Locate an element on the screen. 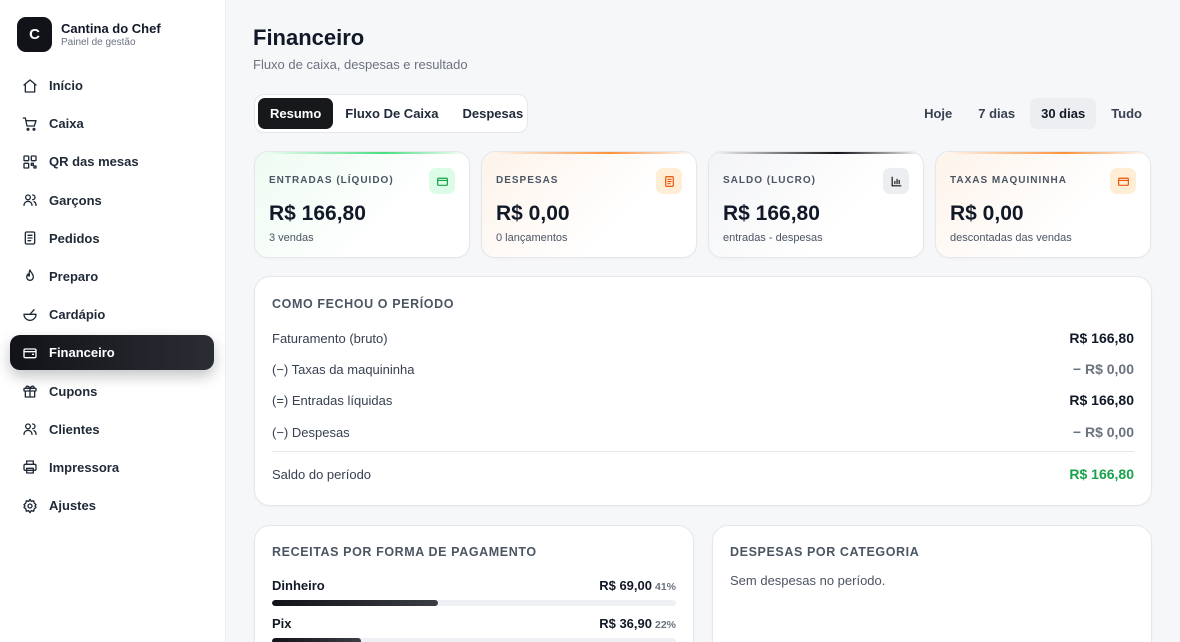  panel-title: DESPESAS POR CATEGORIA is located at coordinates (825, 552).